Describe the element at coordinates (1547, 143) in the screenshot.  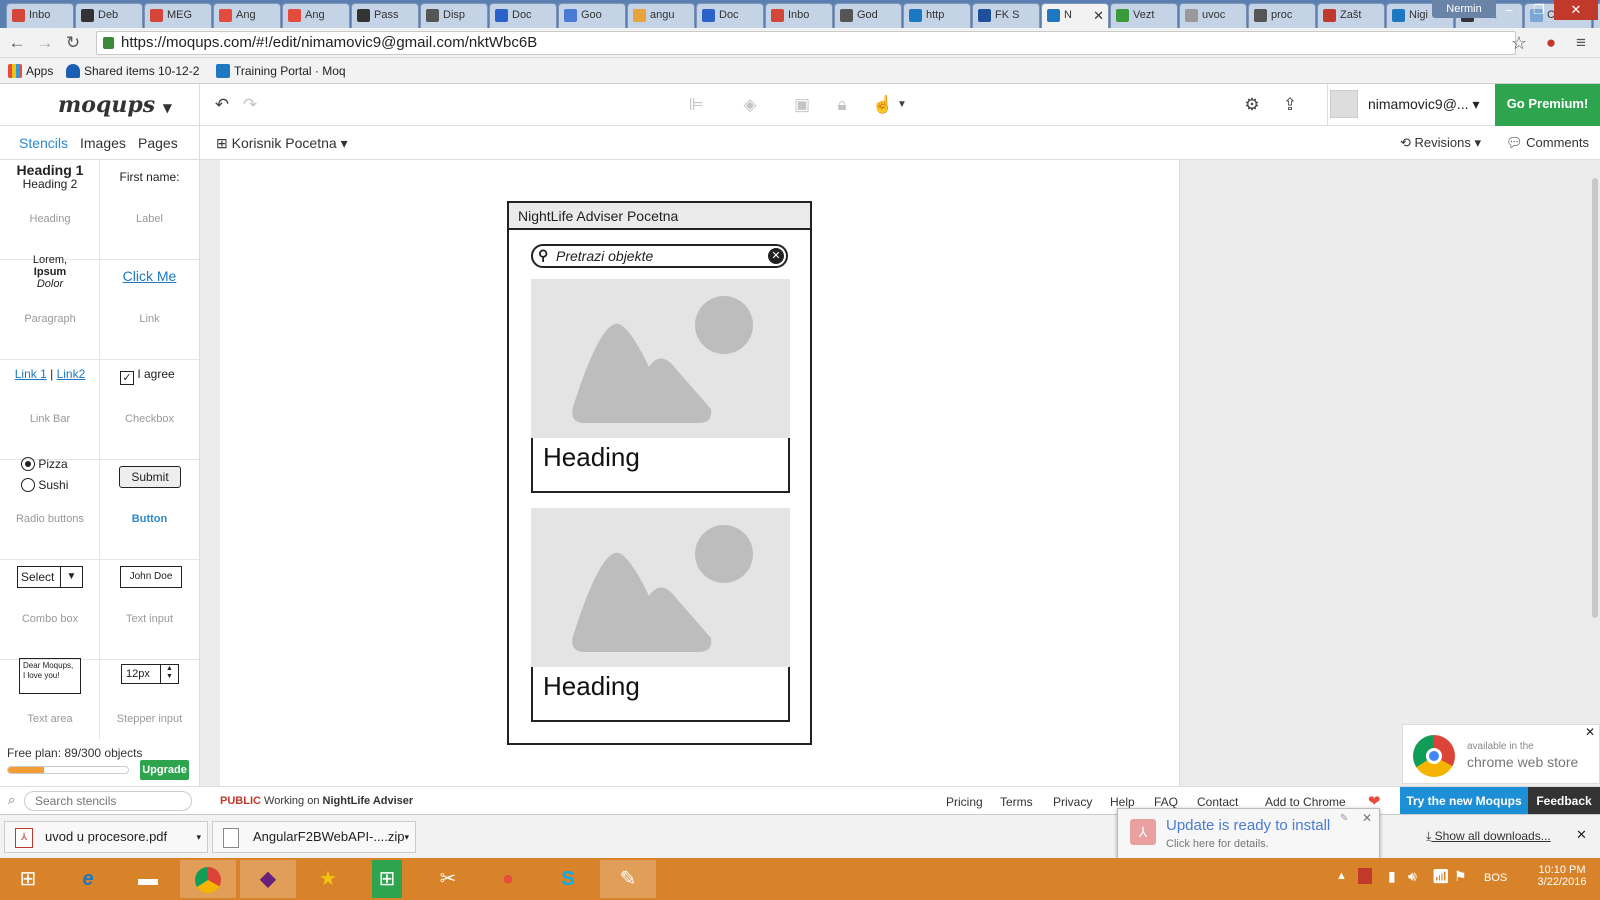
I see `comments-button: 💬︎ Comments` at that location.